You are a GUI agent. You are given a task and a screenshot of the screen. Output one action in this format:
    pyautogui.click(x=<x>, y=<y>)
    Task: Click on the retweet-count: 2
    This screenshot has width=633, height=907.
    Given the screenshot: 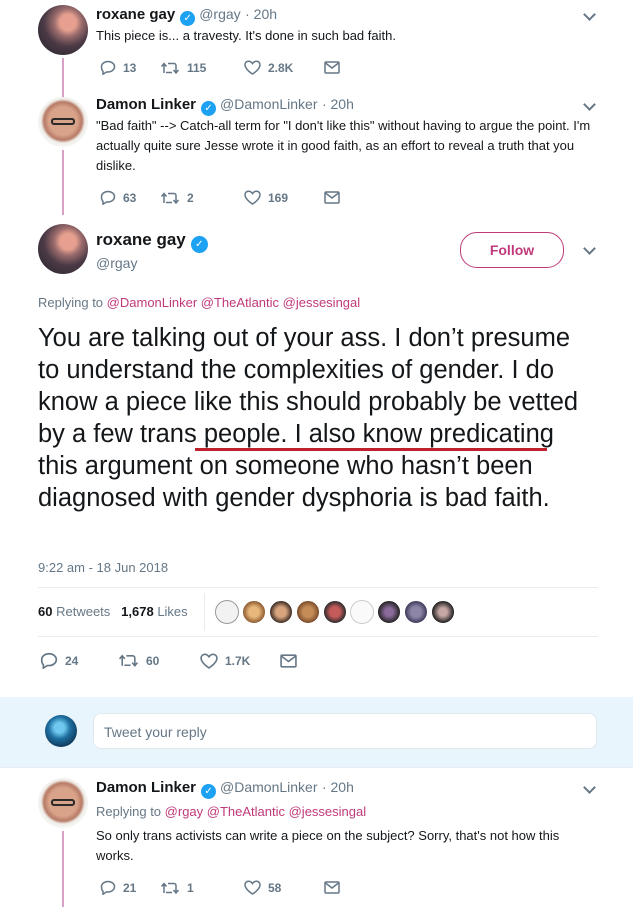 What is the action you would take?
    pyautogui.click(x=190, y=197)
    